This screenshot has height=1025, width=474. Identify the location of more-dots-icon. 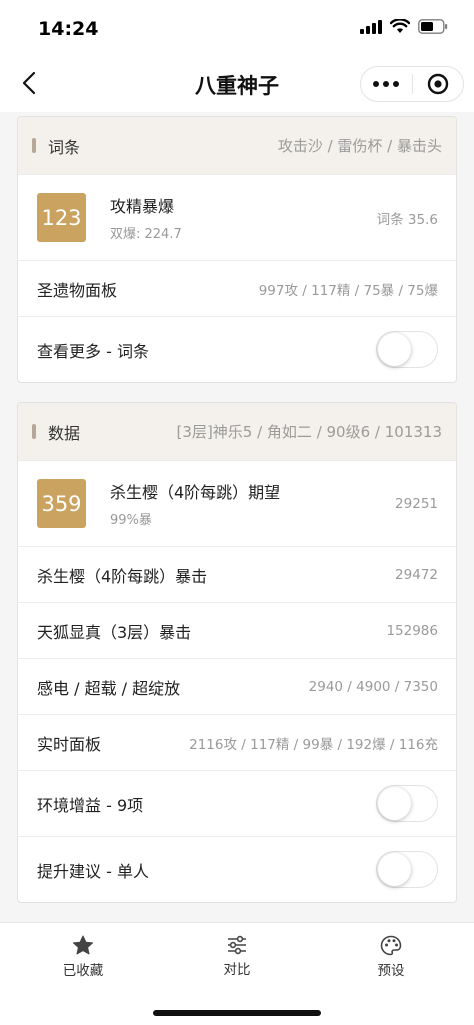
(386, 84).